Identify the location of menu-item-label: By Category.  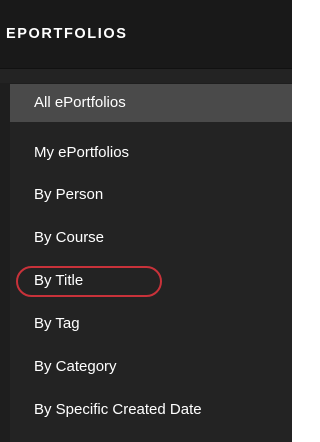
(75, 366).